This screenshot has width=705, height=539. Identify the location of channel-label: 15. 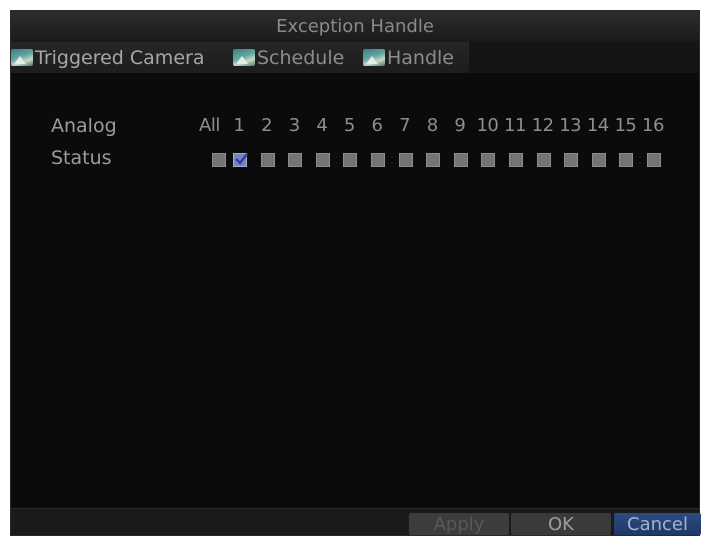
(625, 125).